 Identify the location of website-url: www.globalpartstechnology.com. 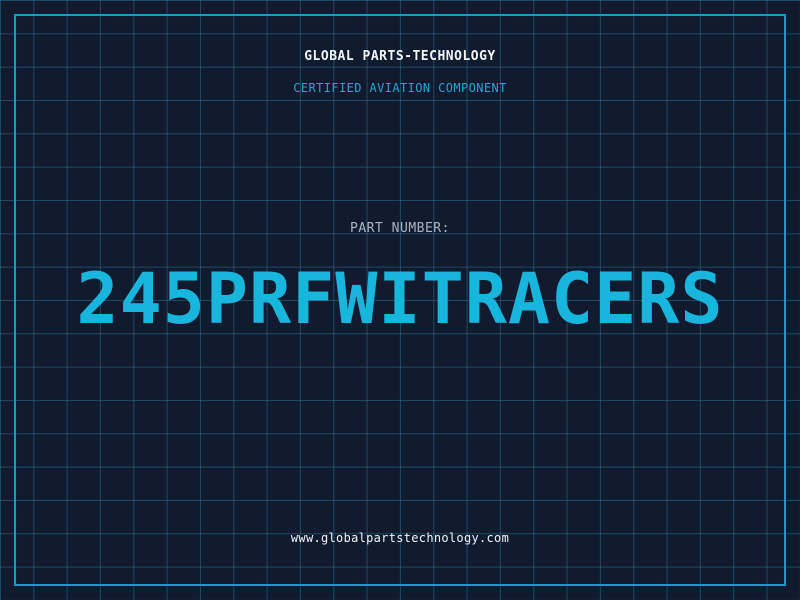
(400, 538).